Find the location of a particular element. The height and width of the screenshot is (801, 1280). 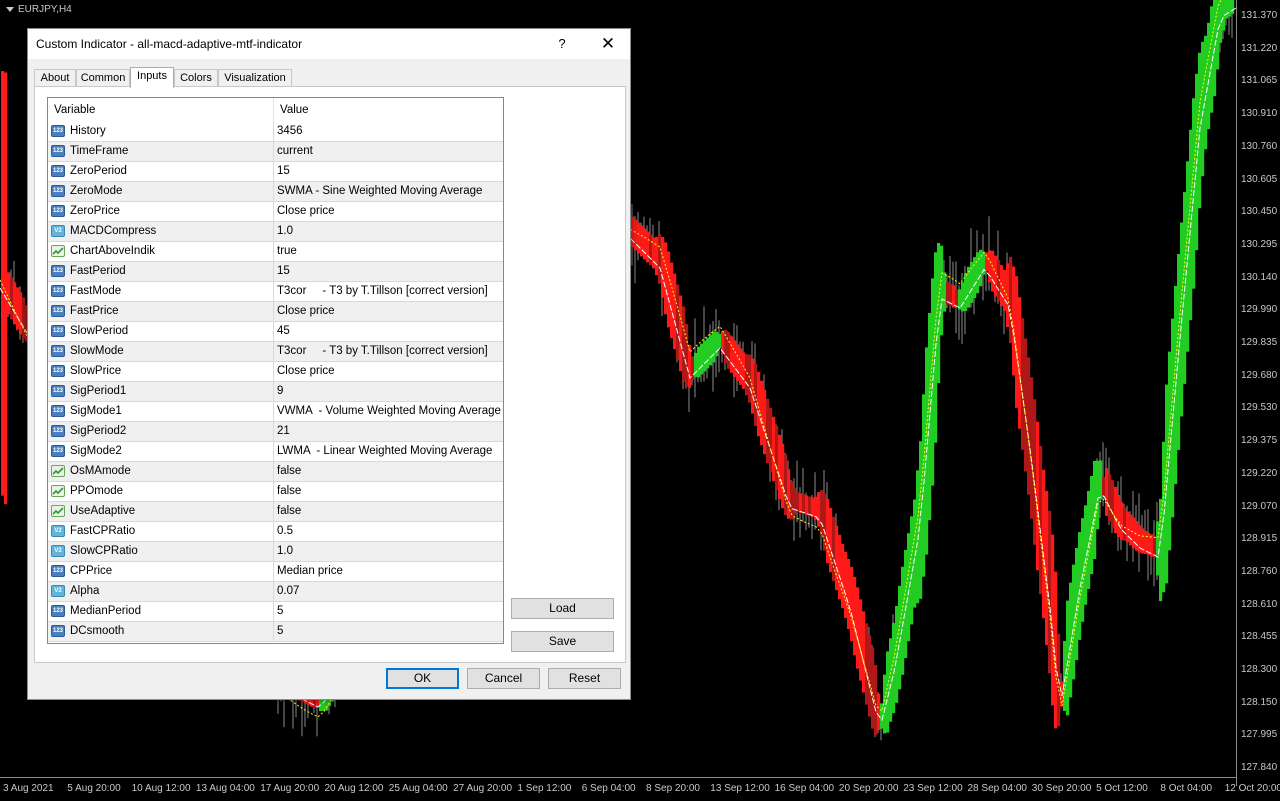

tab-visualization: Visualization is located at coordinates (255, 78).